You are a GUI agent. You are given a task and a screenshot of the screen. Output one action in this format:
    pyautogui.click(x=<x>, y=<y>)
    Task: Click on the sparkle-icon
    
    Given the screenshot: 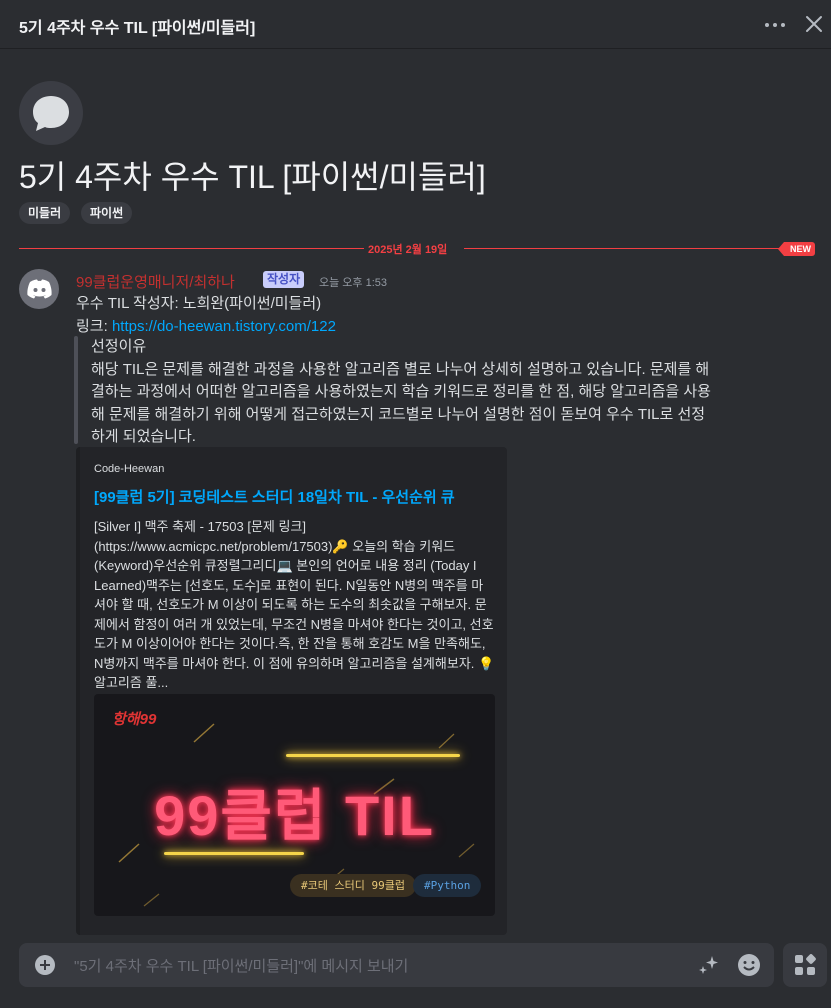 What is the action you would take?
    pyautogui.click(x=709, y=965)
    